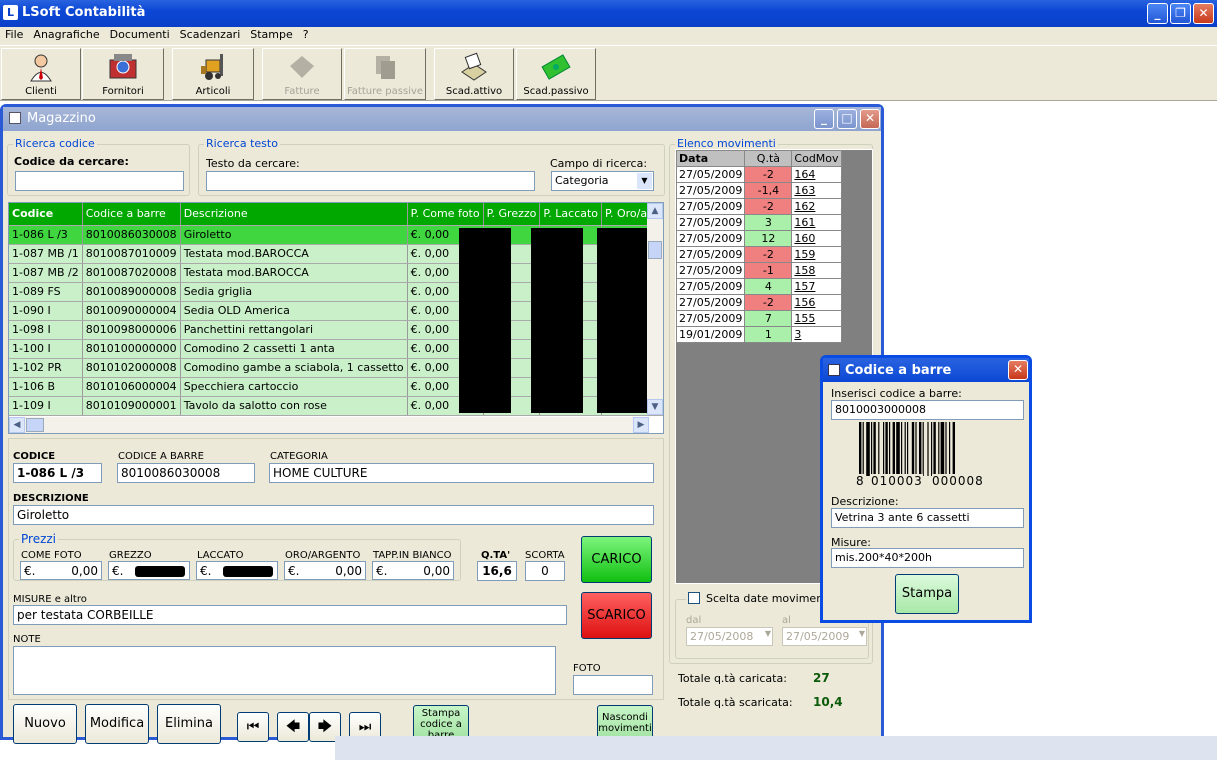 Image resolution: width=1217 pixels, height=760 pixels. Describe the element at coordinates (758, 238) in the screenshot. I see `movimento-row: 27/05/2009 12 160` at that location.